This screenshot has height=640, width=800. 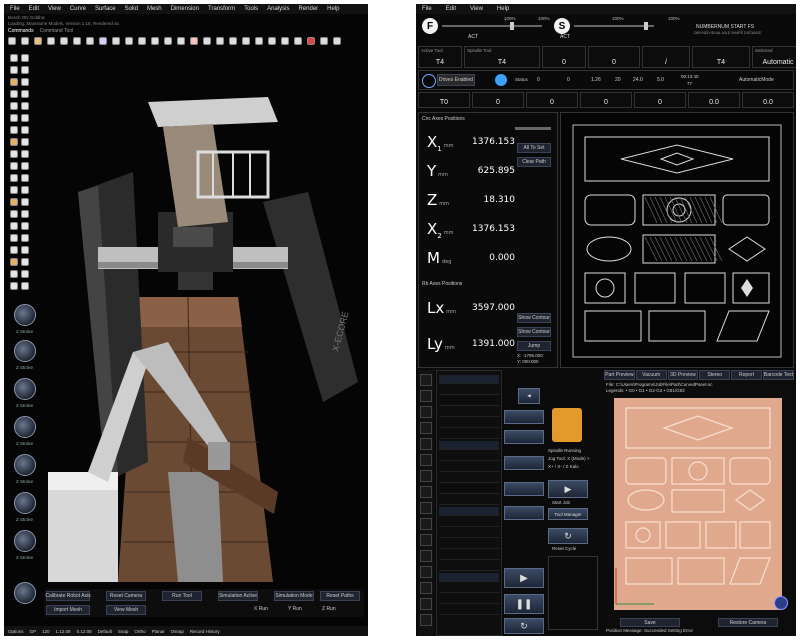 I want to click on menu-render: Render, so click(x=308, y=9).